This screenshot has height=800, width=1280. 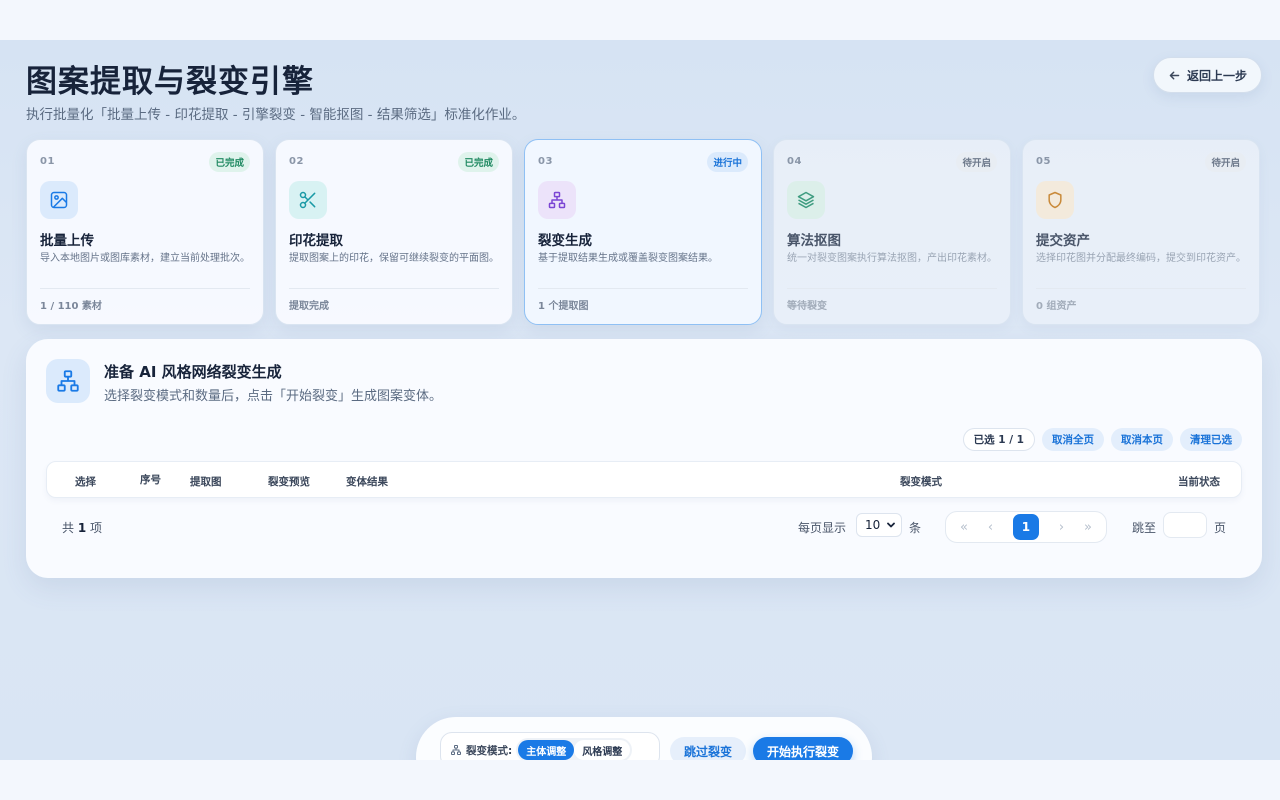 What do you see at coordinates (1142, 439) in the screenshot?
I see `cancel-this-page-button: 取消本页` at bounding box center [1142, 439].